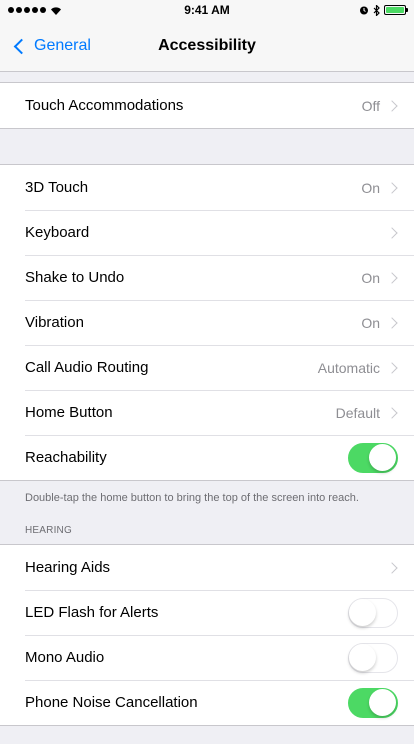  What do you see at coordinates (207, 77) in the screenshot?
I see `top-spacer` at bounding box center [207, 77].